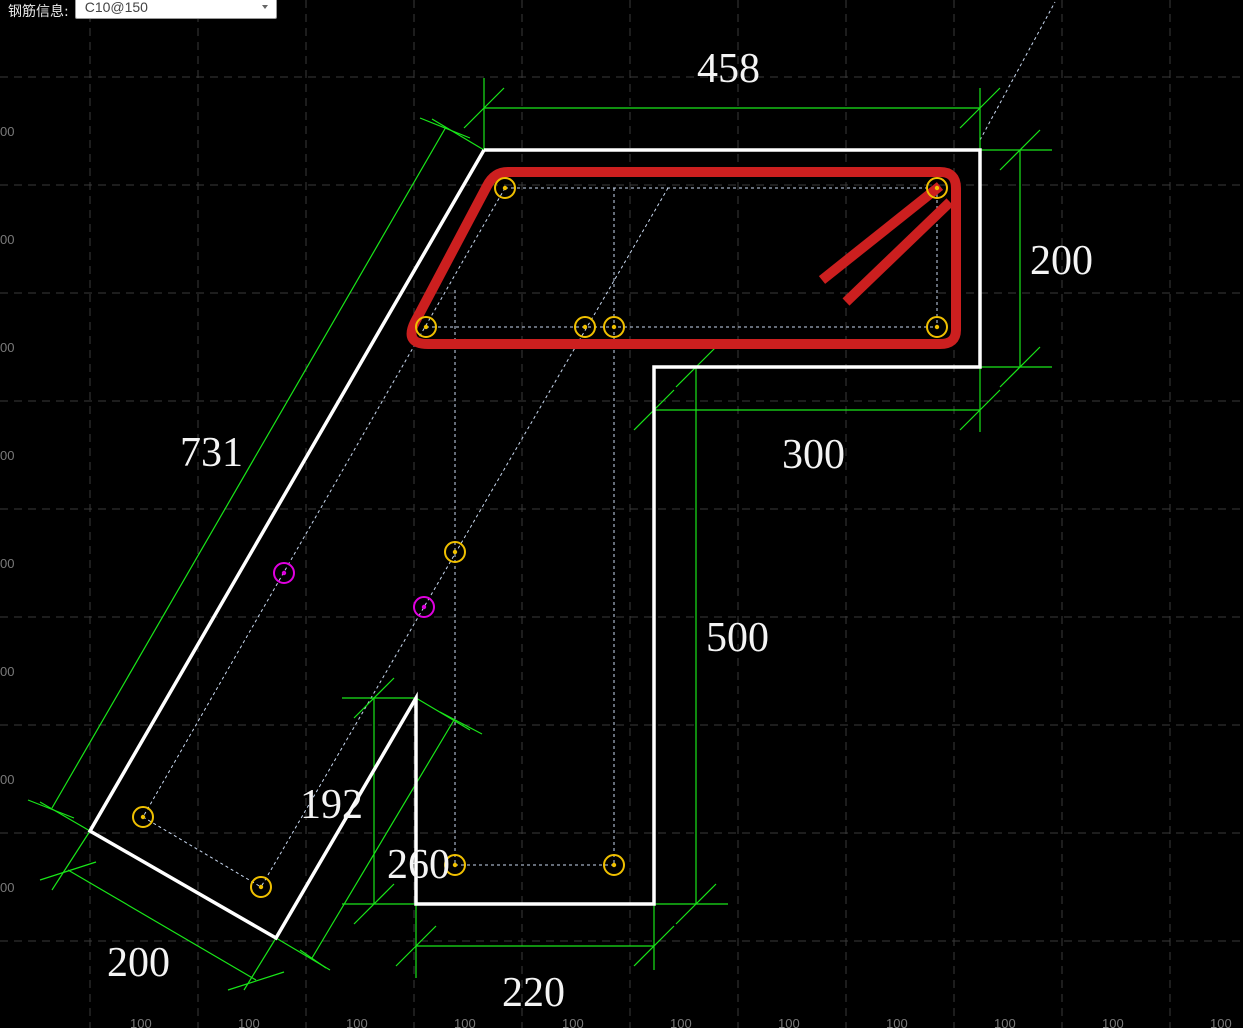  Describe the element at coordinates (264, 7) in the screenshot. I see `chevron-down-icon` at that location.